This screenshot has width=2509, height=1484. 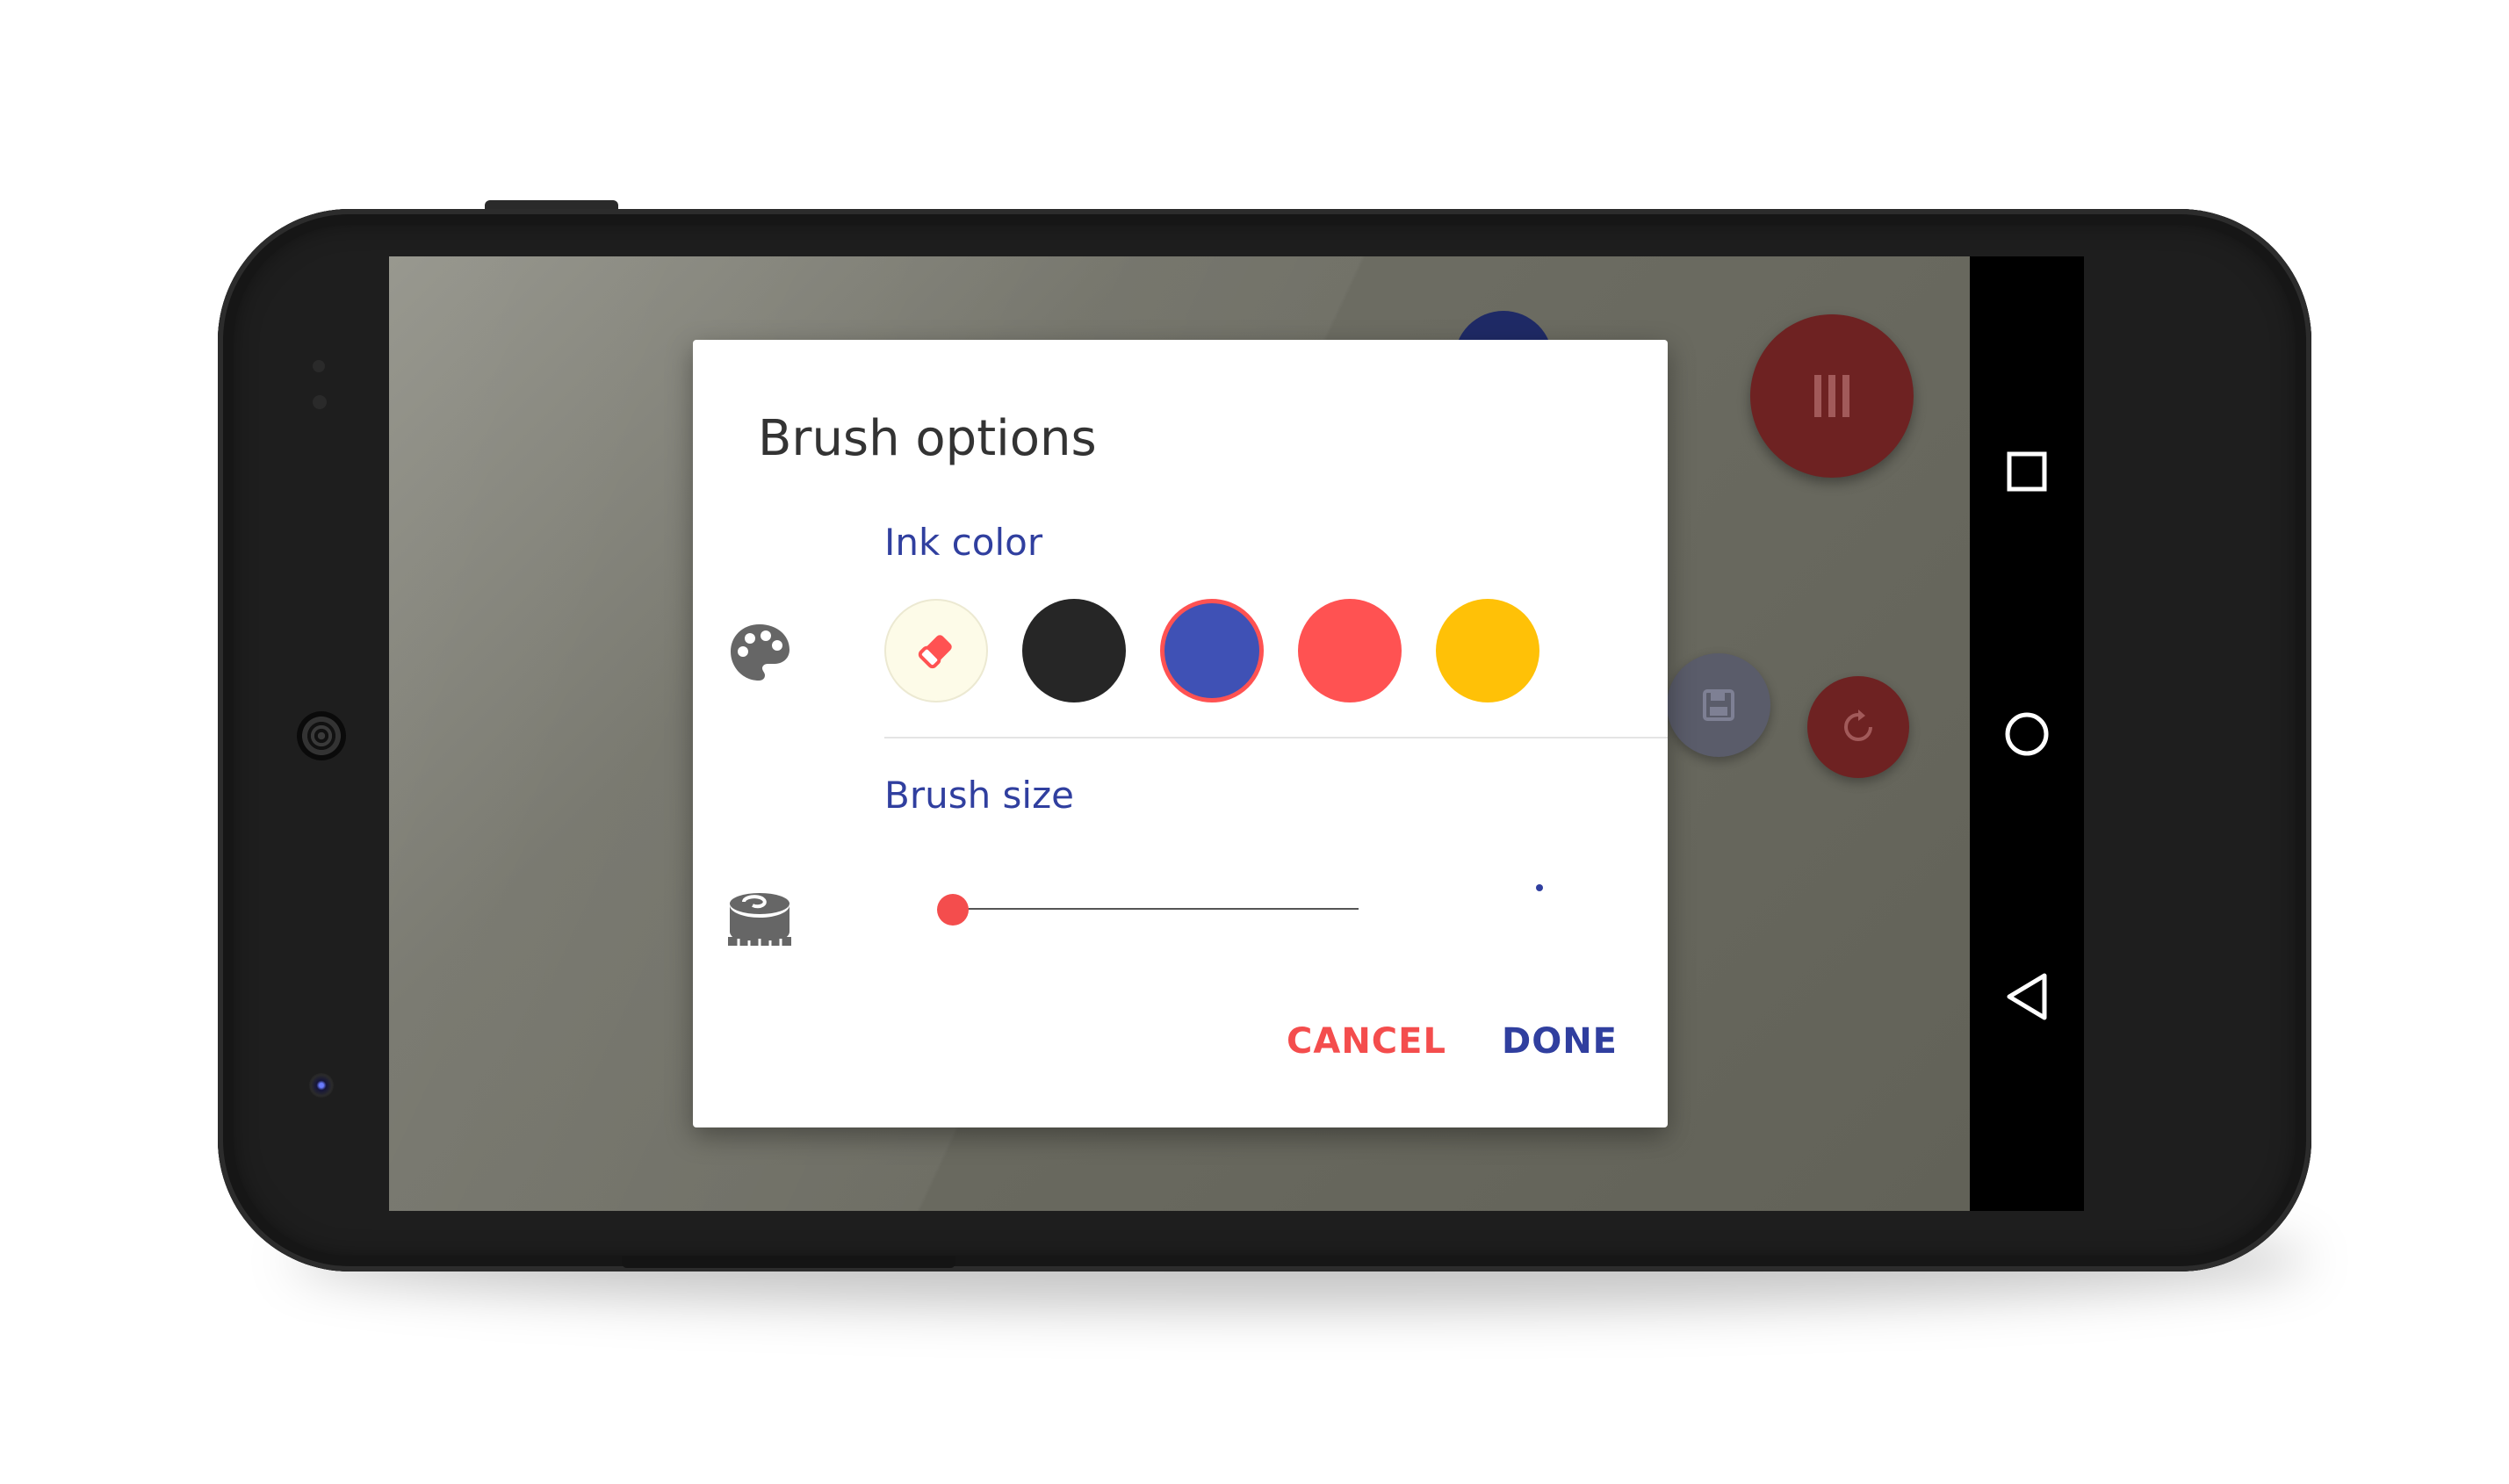 I want to click on recent-apps-button, so click(x=2027, y=471).